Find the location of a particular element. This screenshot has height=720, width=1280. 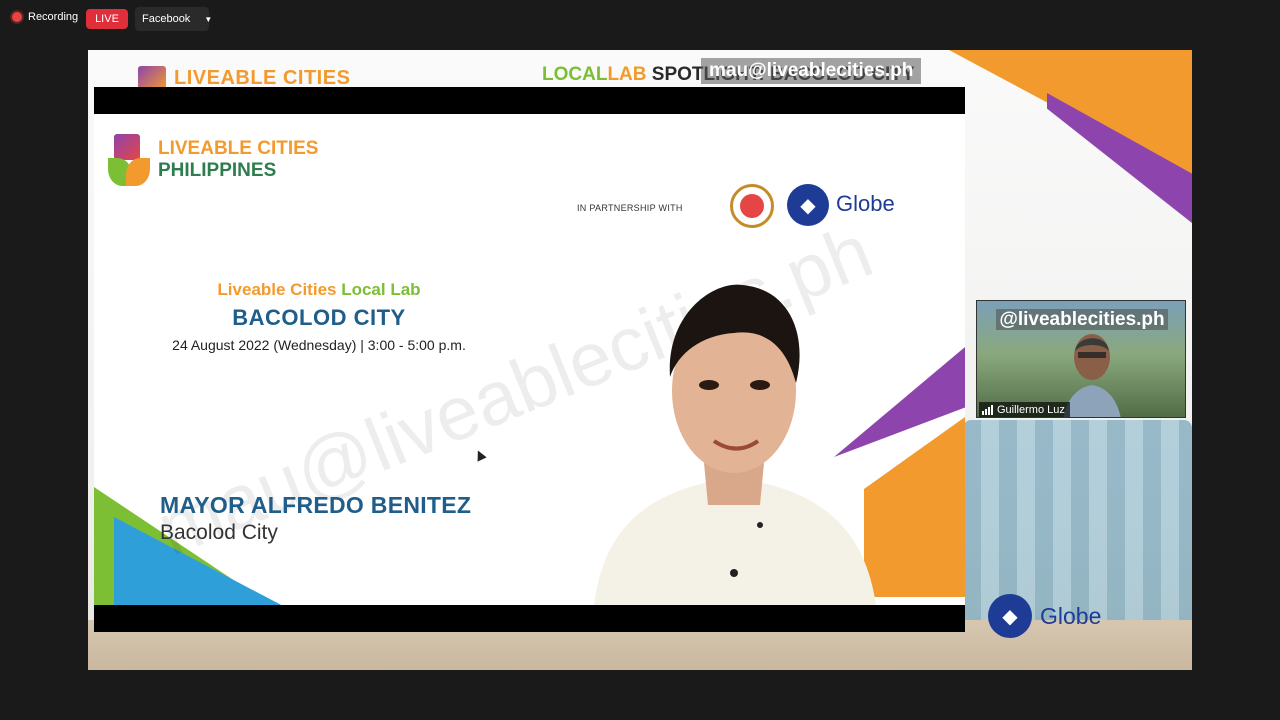

background-globe-logo: ◆ Globe is located at coordinates (1068, 616).